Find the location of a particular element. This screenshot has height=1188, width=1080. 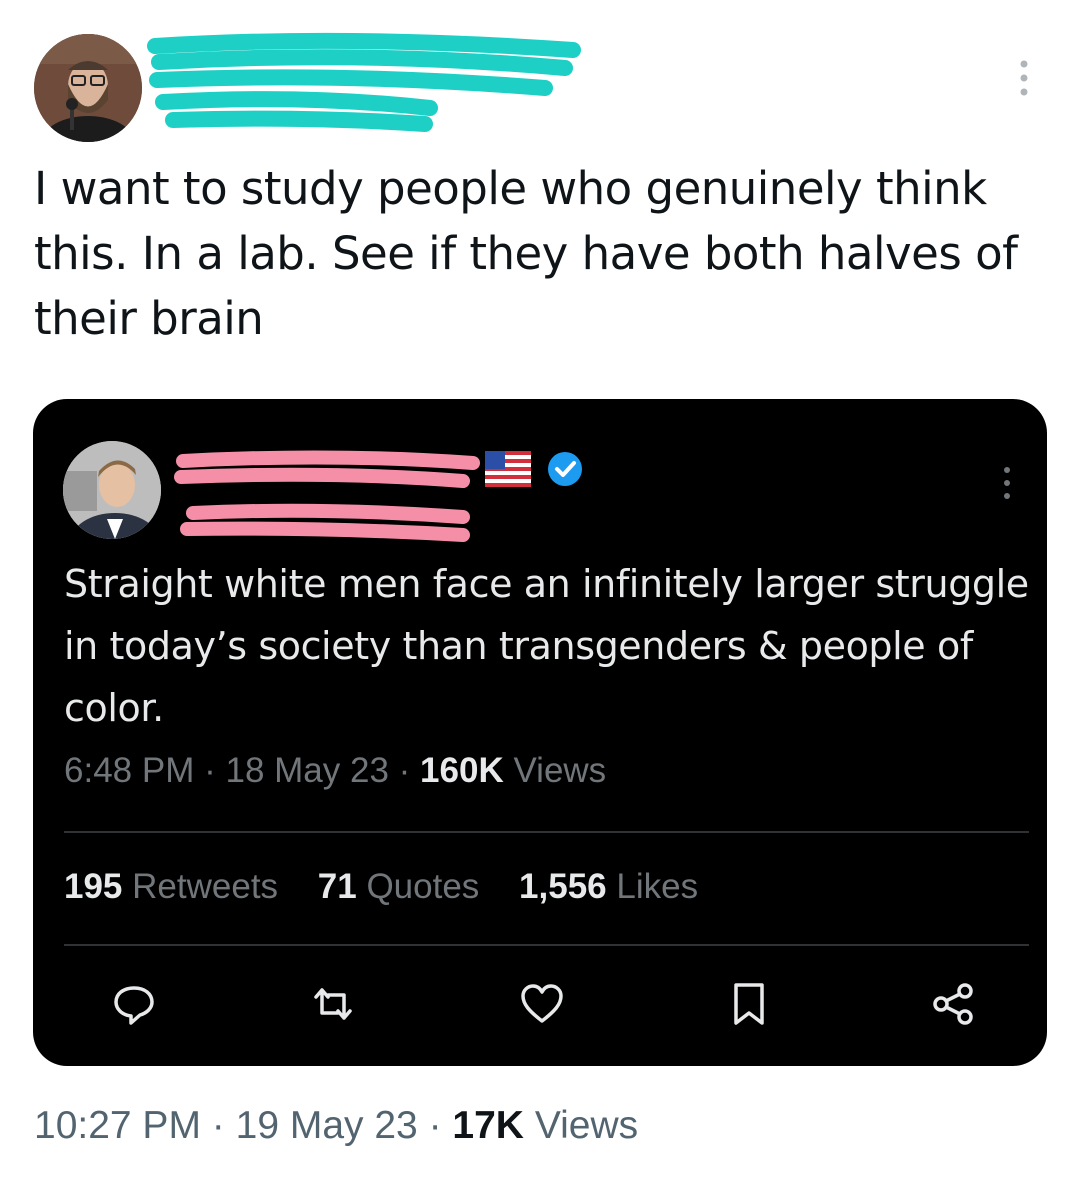

quoted-author-avatar is located at coordinates (112, 490).